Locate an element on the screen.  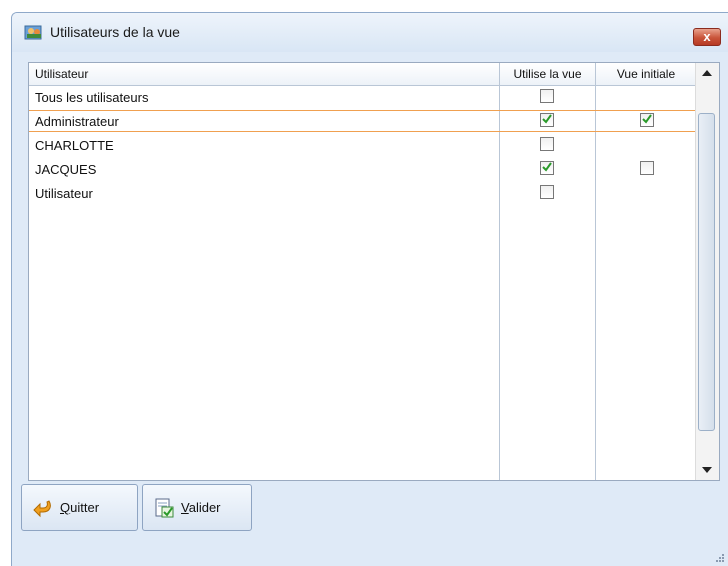
user-name-cell: Administrateur is located at coordinates (77, 121).